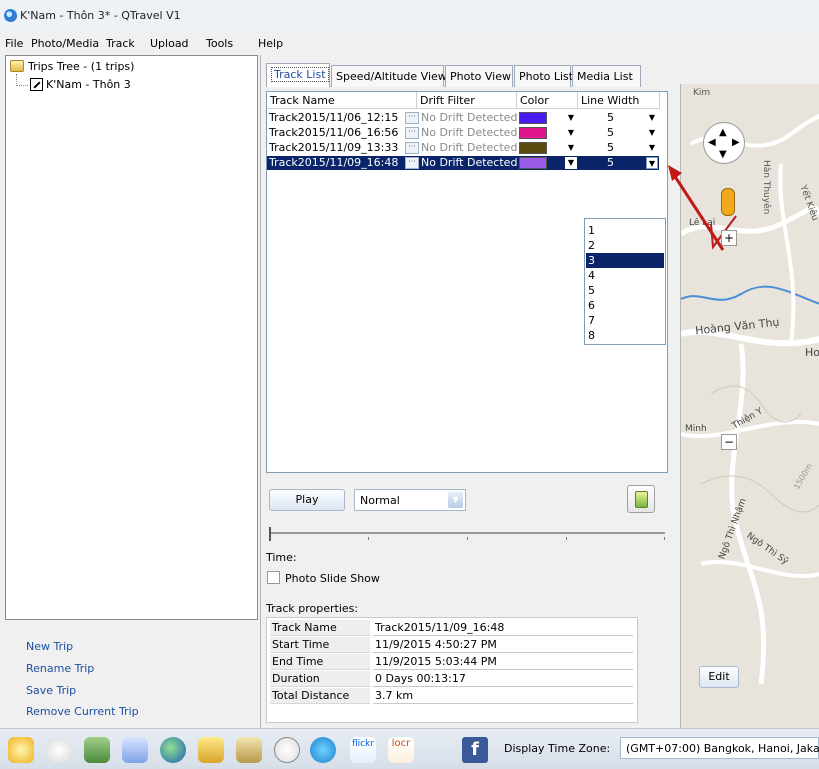 The image size is (819, 769). What do you see at coordinates (320, 696) in the screenshot?
I see `prop-key: Total Distance` at bounding box center [320, 696].